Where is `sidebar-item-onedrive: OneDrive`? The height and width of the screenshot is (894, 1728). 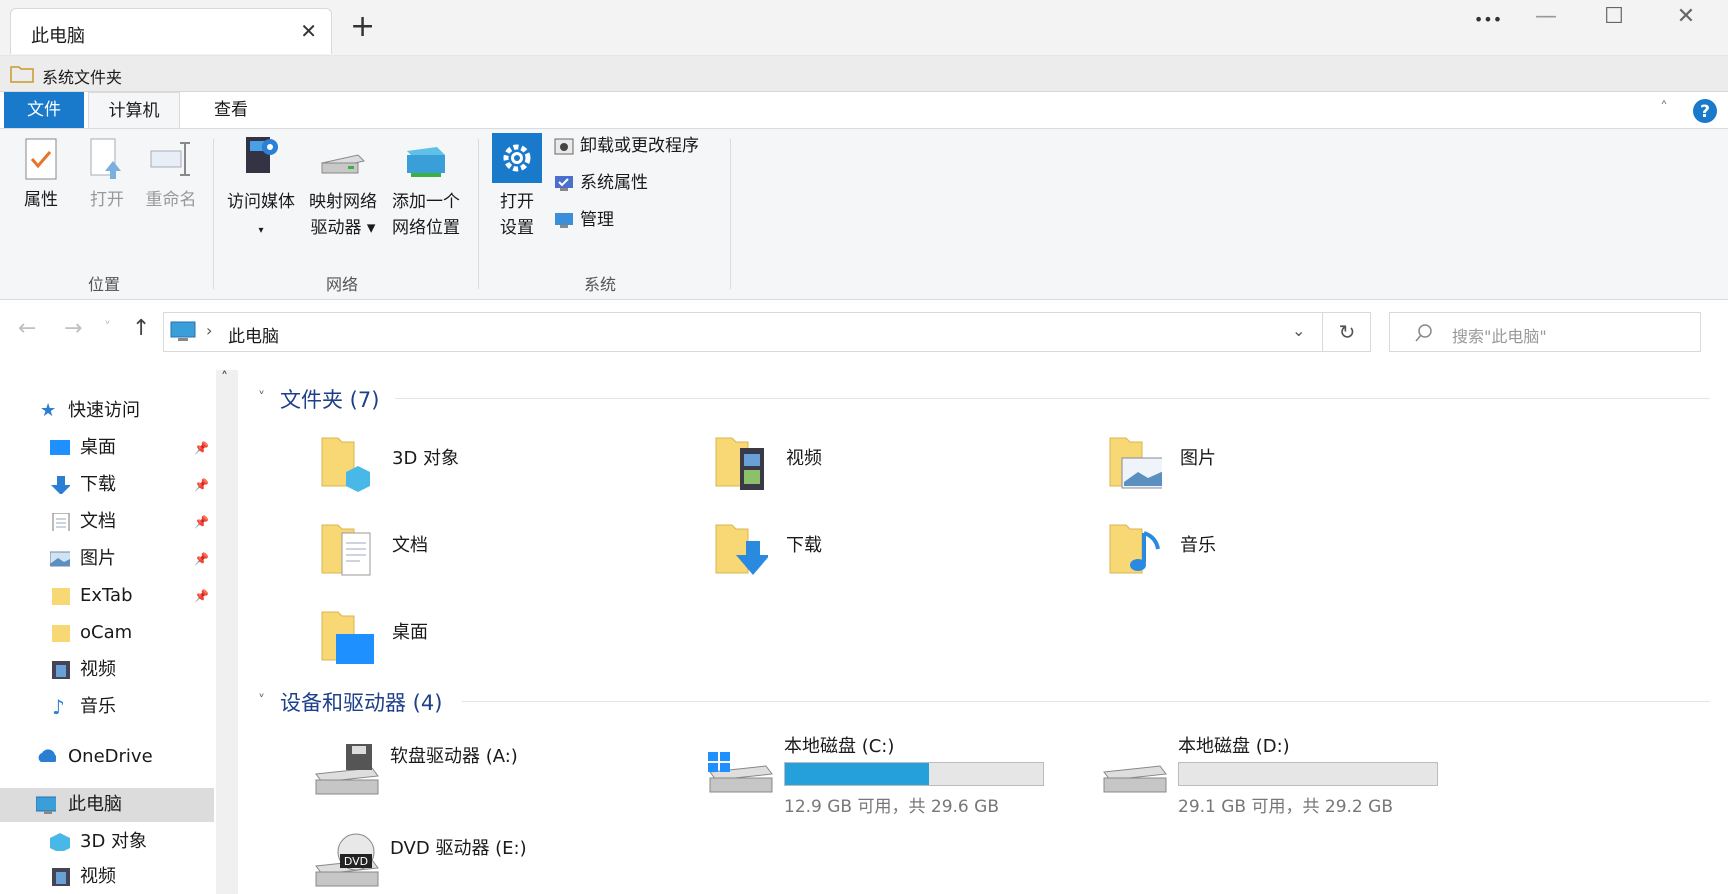 sidebar-item-onedrive: OneDrive is located at coordinates (107, 757).